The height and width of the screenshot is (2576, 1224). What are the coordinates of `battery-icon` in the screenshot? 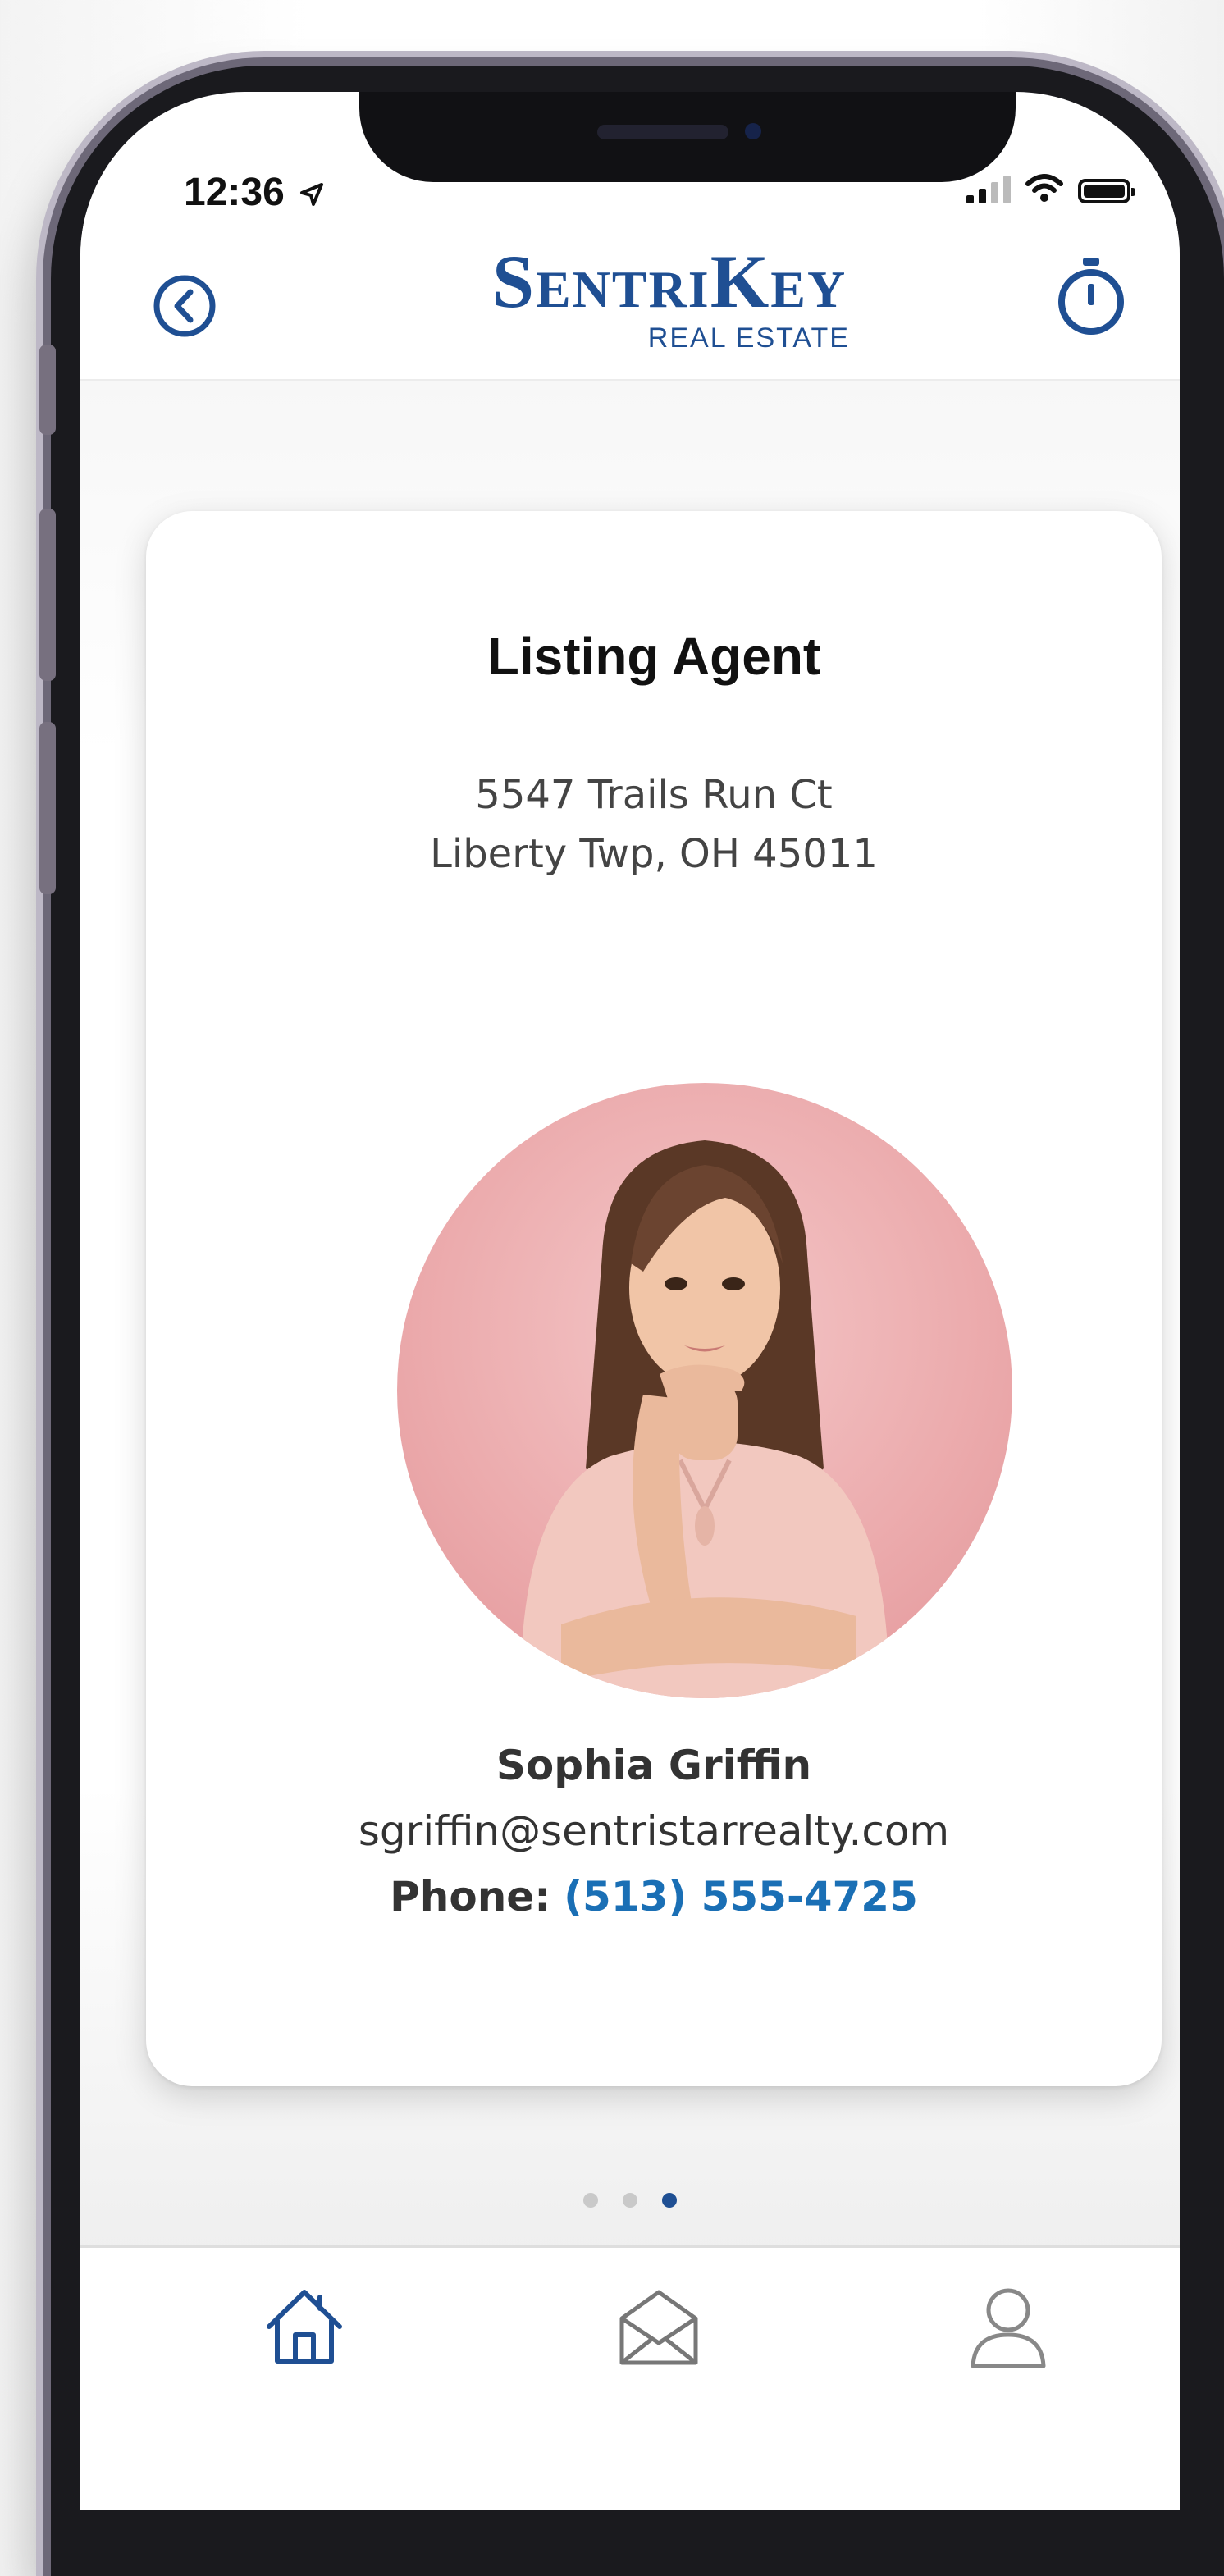 It's located at (1106, 191).